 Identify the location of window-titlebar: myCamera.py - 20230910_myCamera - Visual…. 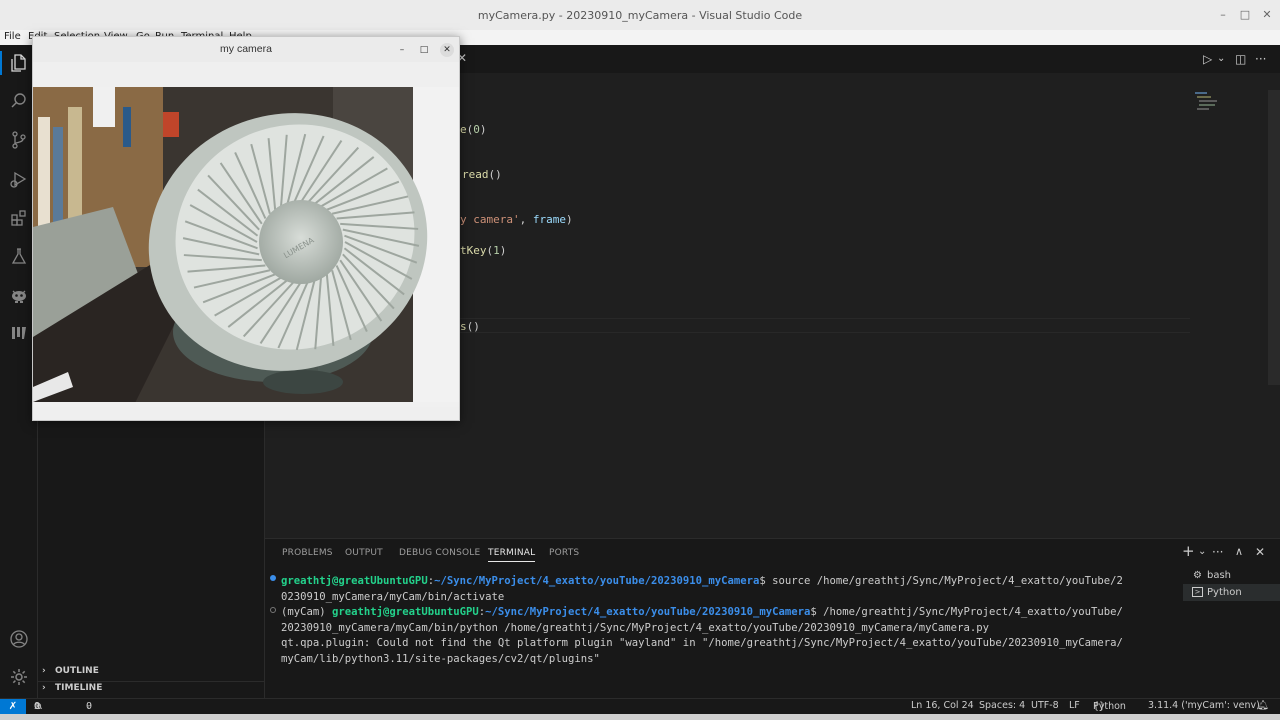
(640, 15).